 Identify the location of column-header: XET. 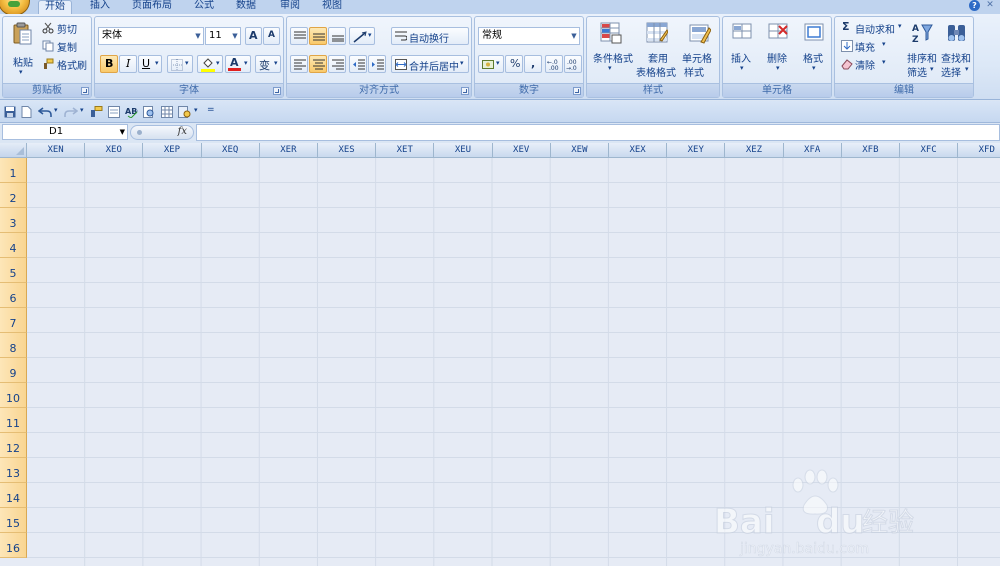
(405, 150).